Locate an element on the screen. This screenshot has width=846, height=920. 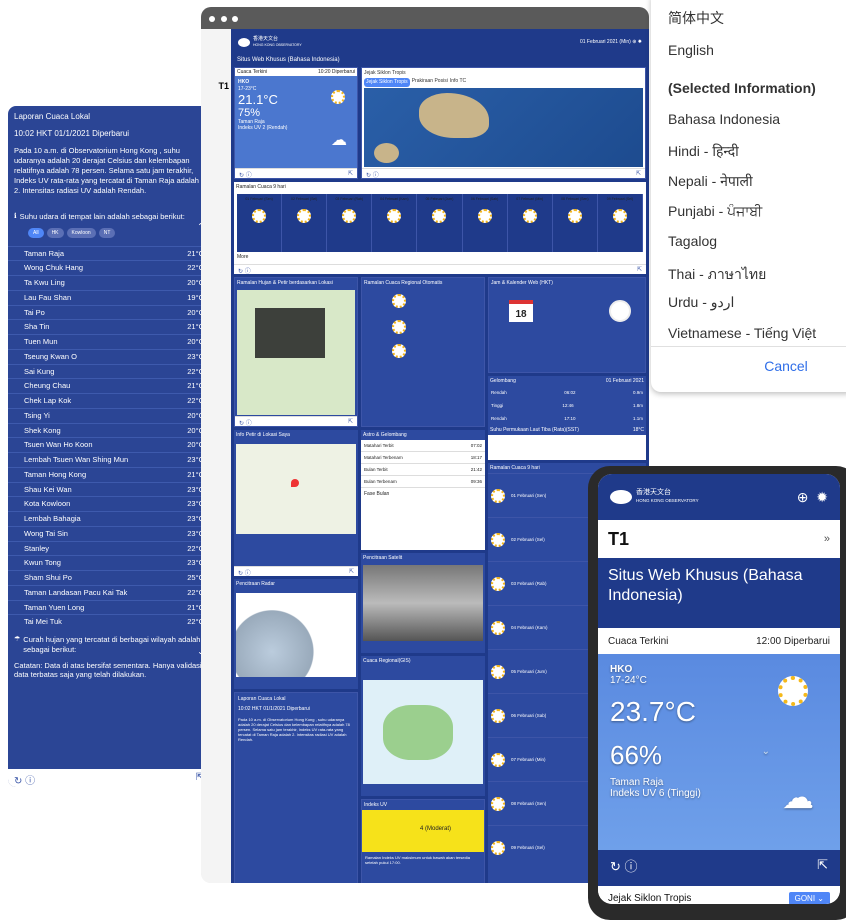
forecast-day: 09 Februari (Sel) is located at coordinates (620, 223).